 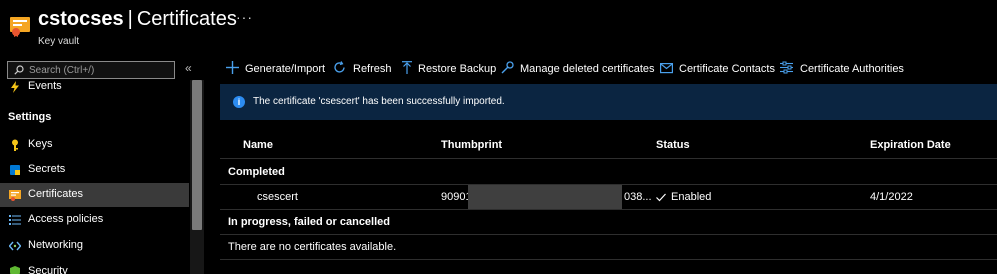 I want to click on sidebar-item-networking: Networking, so click(x=94, y=246).